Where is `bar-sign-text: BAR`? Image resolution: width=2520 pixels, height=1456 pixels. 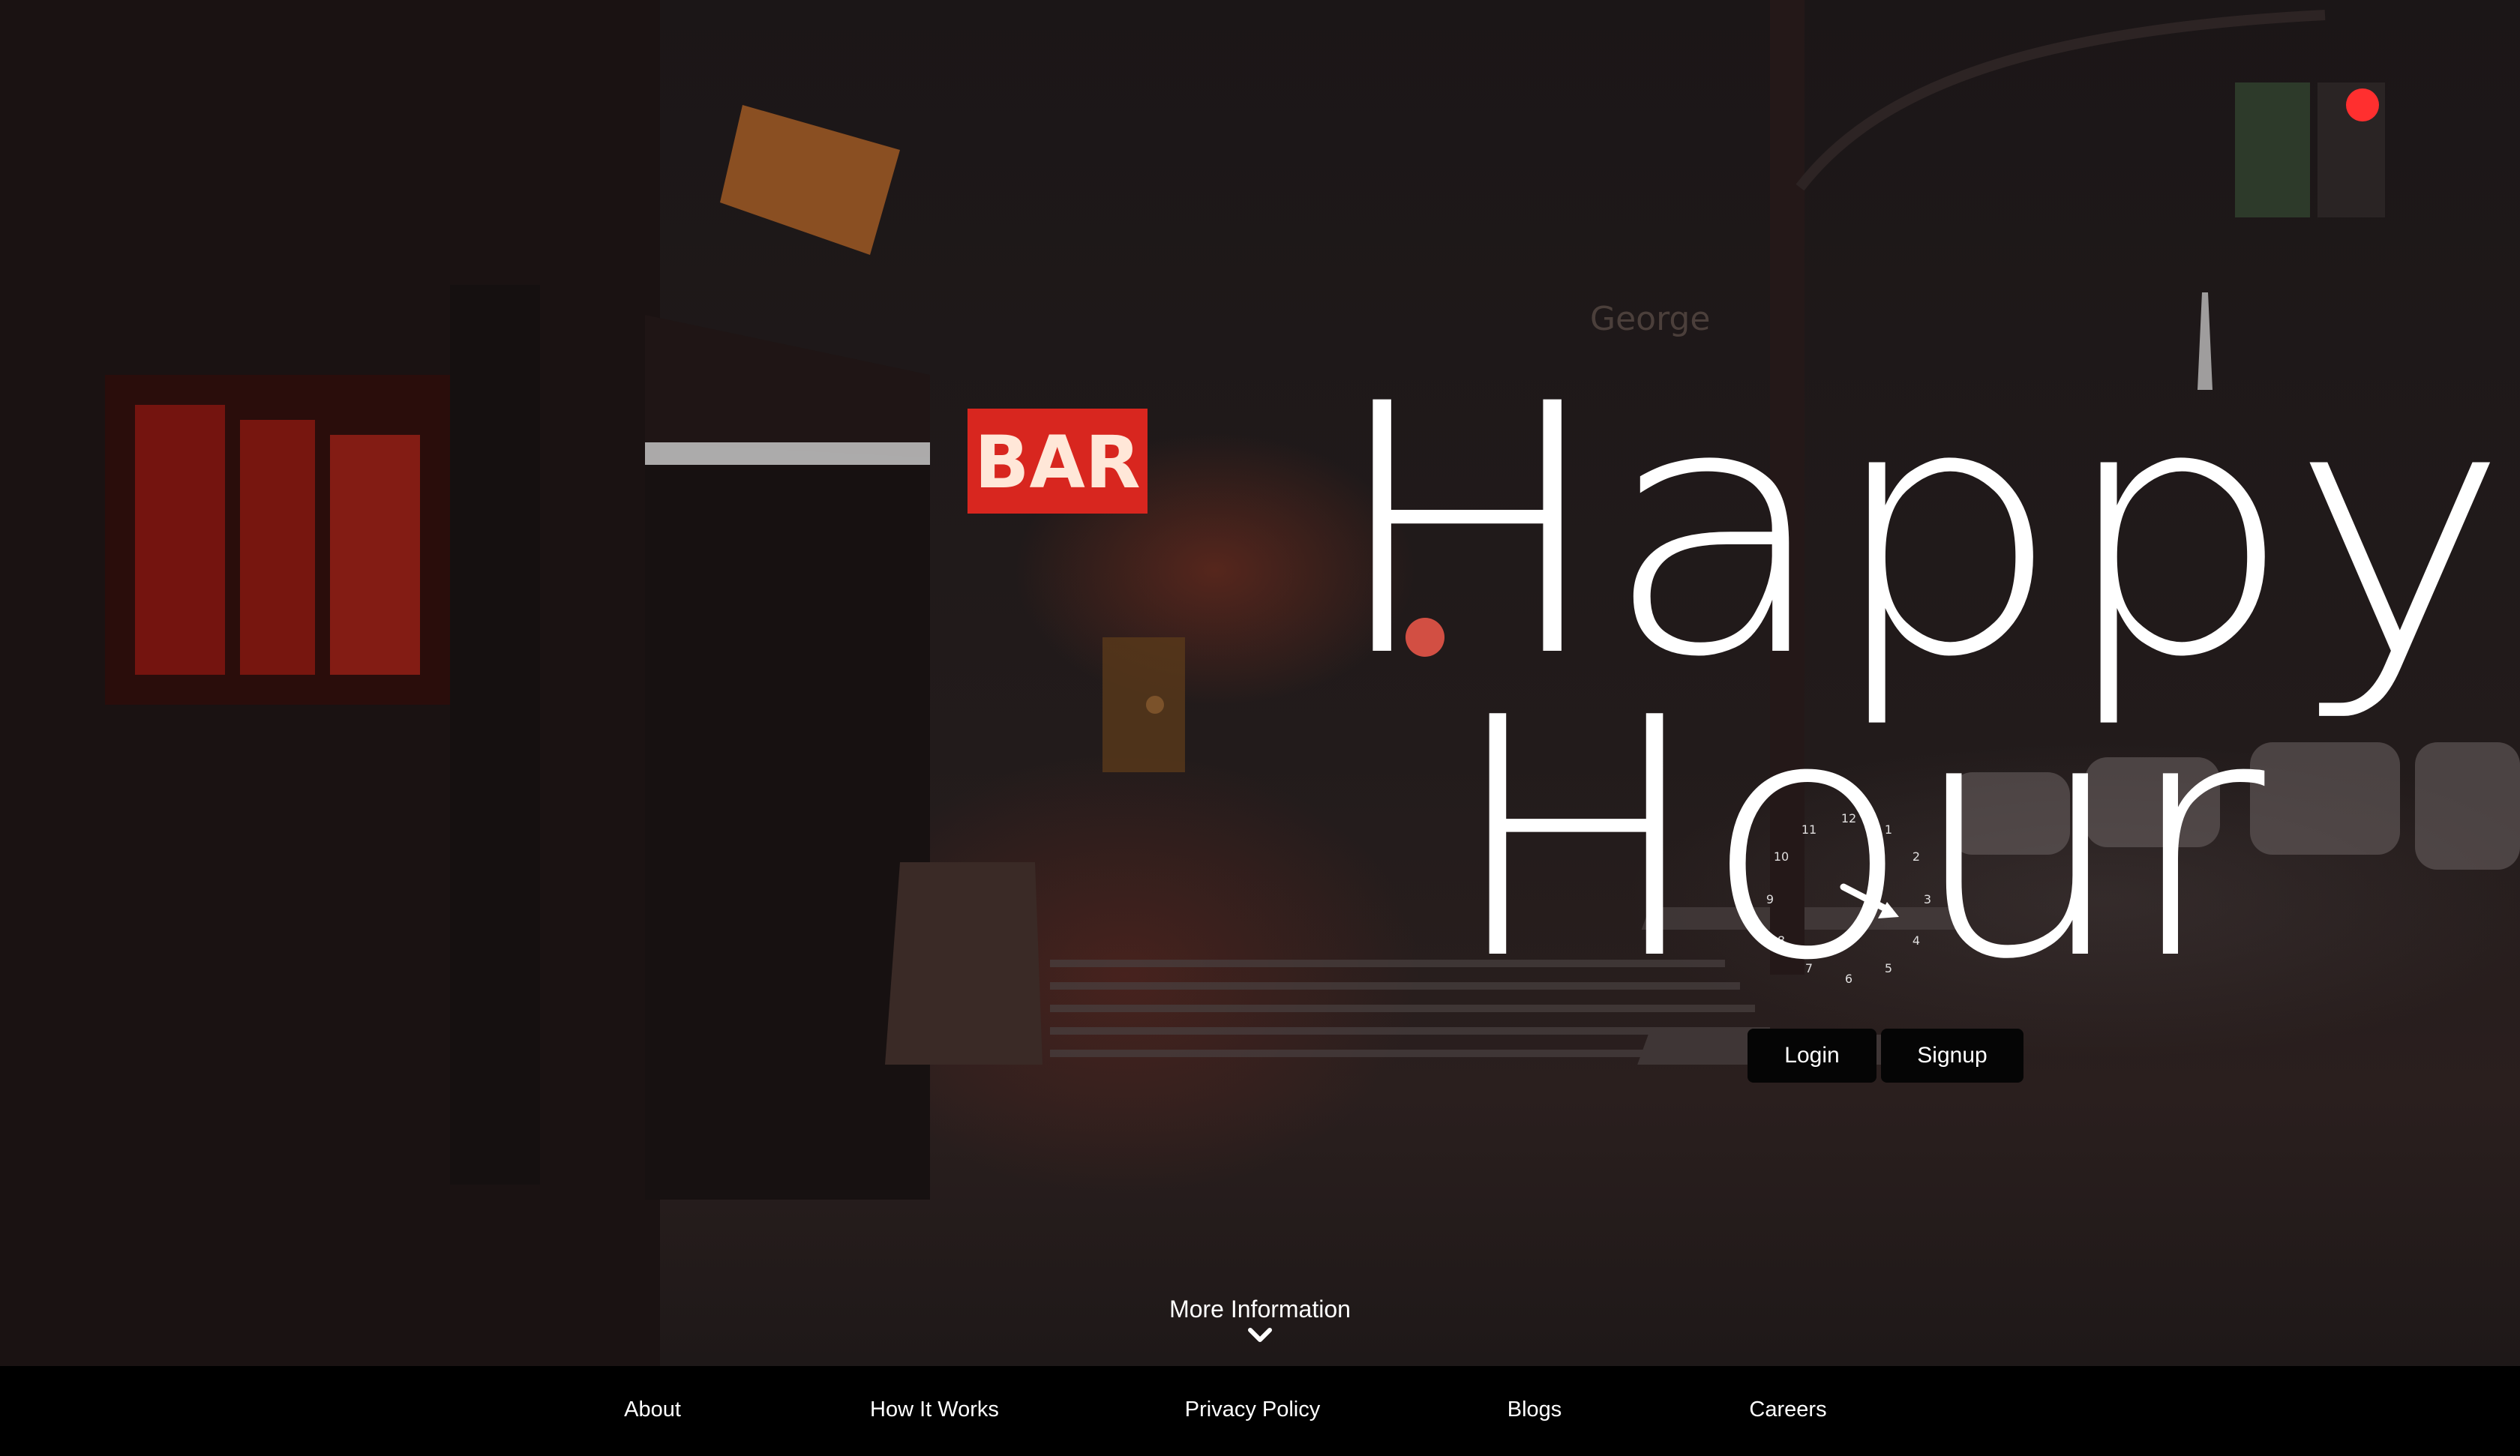
bar-sign-text: BAR is located at coordinates (1057, 463).